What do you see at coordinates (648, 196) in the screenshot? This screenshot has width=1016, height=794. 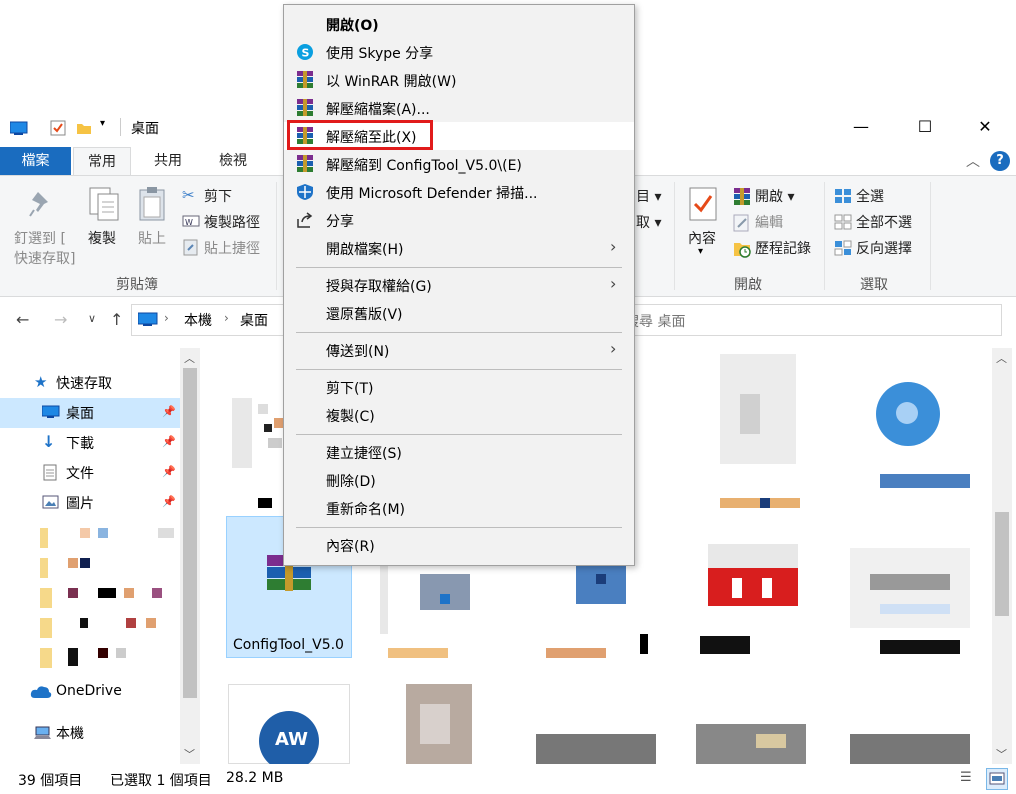 I see `move-to-button: 目 ▾` at bounding box center [648, 196].